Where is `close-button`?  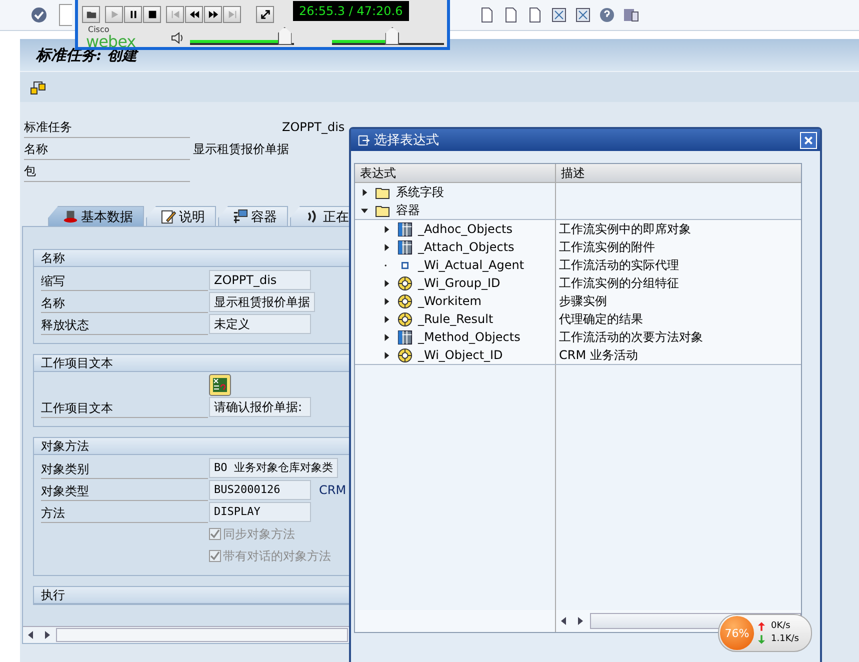
close-button is located at coordinates (808, 140).